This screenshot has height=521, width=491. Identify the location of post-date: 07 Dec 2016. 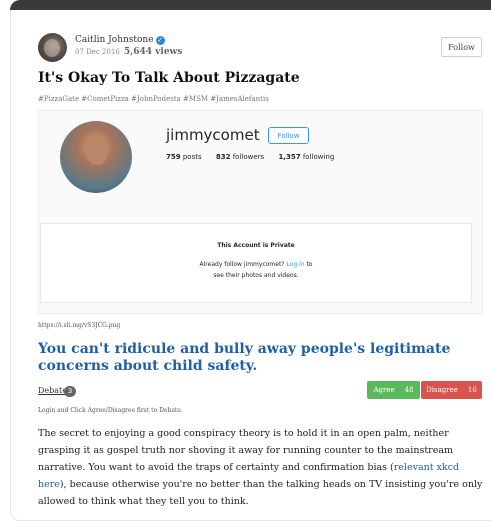
(97, 52).